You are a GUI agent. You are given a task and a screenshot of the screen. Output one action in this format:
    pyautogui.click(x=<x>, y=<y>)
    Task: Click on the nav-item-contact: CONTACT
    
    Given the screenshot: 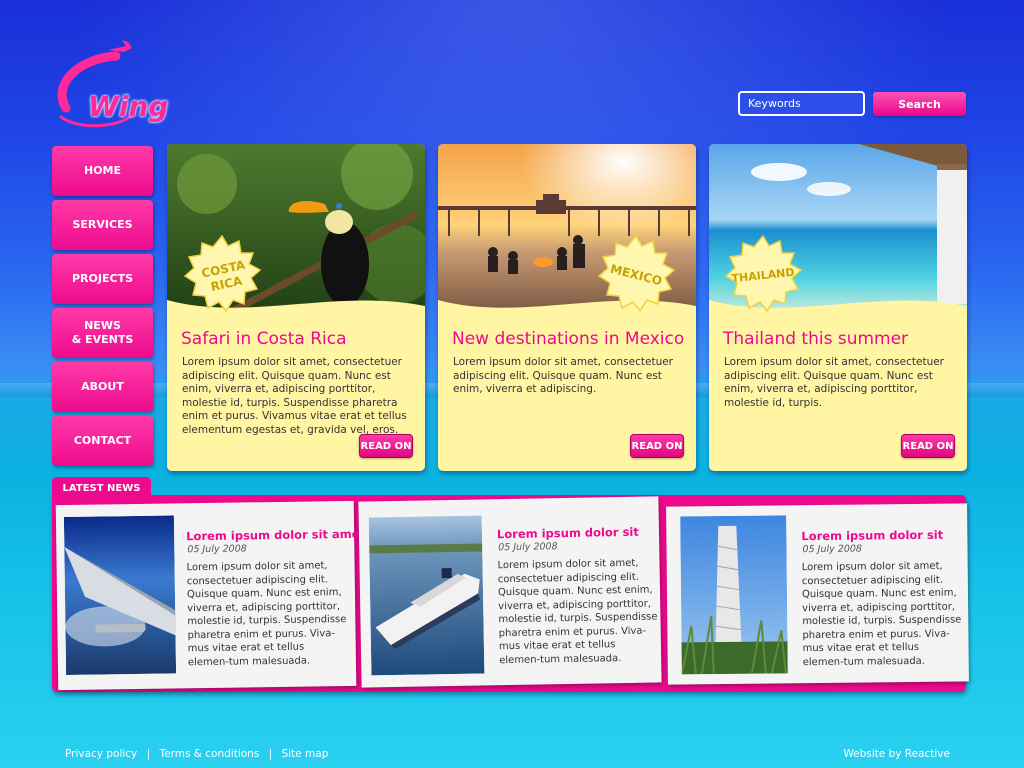 What is the action you would take?
    pyautogui.click(x=102, y=441)
    